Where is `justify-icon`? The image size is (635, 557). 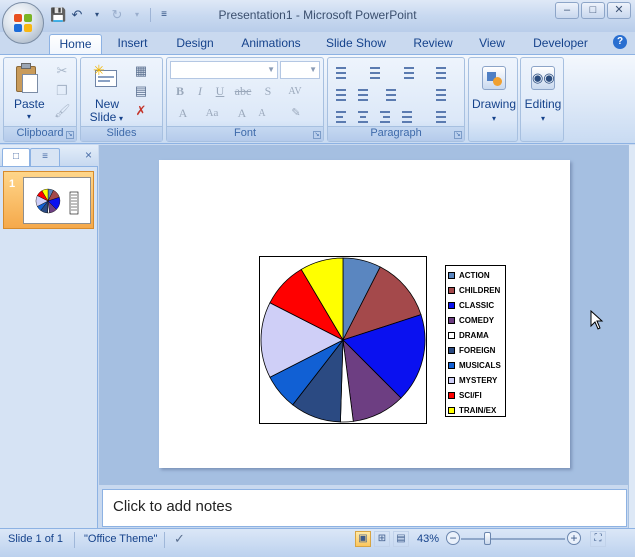 justify-icon is located at coordinates (407, 115).